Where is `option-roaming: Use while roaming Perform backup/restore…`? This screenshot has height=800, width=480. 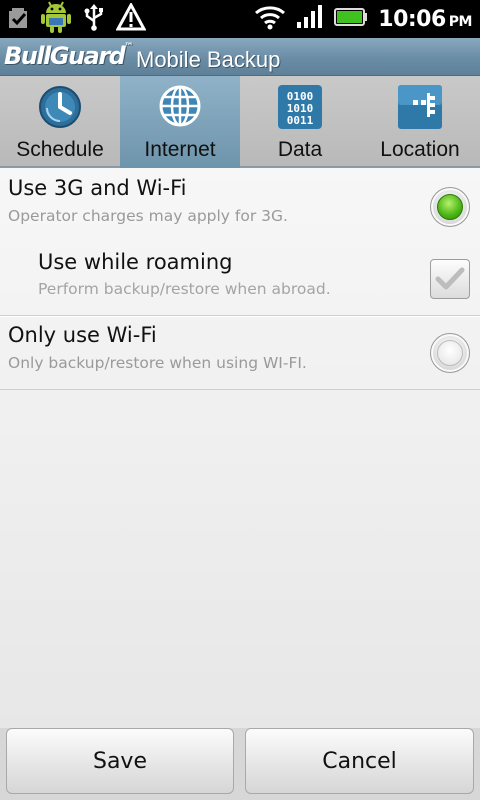 option-roaming: Use while roaming Perform backup/restore… is located at coordinates (240, 279).